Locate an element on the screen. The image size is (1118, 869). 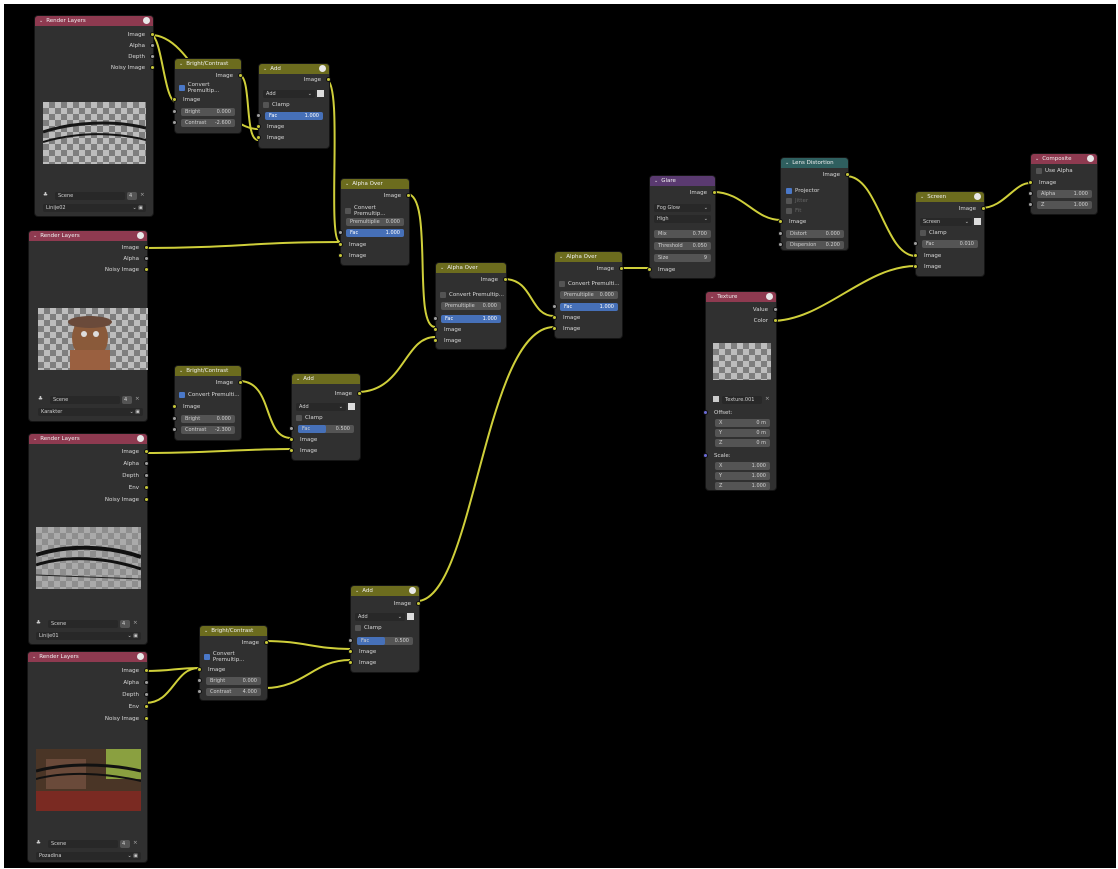
fac-field: Fac 0.500 is located at coordinates (385, 641).